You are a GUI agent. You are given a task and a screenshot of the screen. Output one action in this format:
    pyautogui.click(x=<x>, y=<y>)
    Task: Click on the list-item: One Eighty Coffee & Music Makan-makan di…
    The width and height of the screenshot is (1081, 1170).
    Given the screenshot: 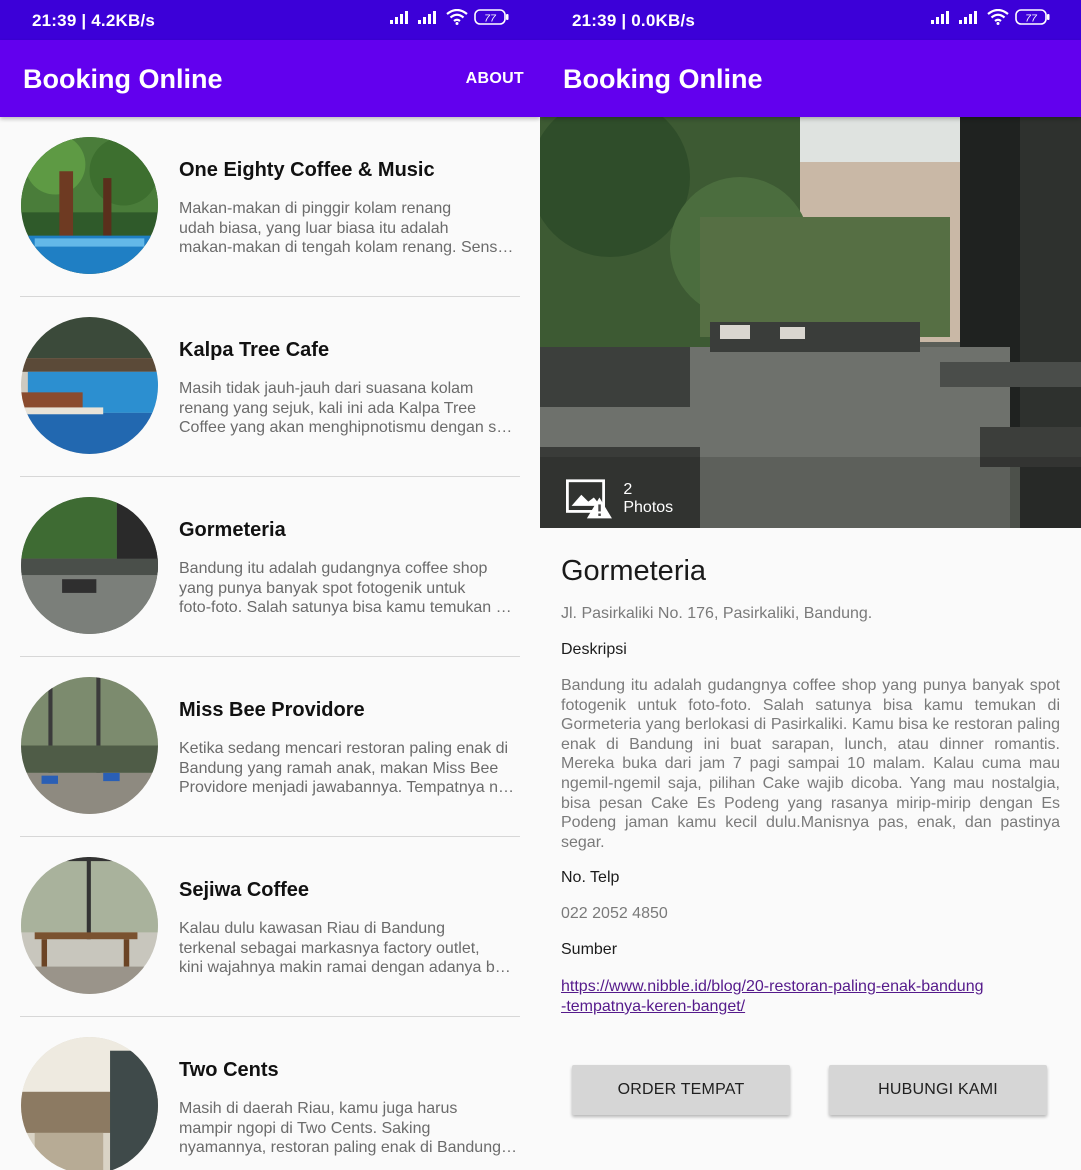 What is the action you would take?
    pyautogui.click(x=270, y=207)
    